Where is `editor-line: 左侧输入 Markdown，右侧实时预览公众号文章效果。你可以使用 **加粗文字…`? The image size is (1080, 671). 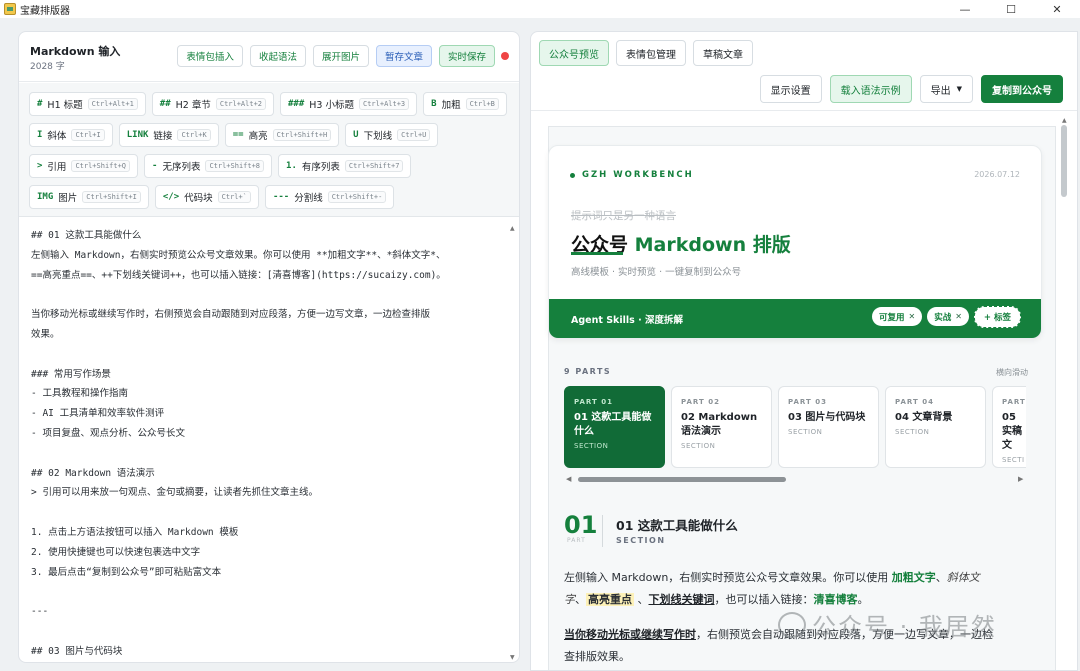 editor-line: 左侧输入 Markdown，右侧实时预览公众号文章效果。你可以使用 **加粗文字… is located at coordinates (238, 255).